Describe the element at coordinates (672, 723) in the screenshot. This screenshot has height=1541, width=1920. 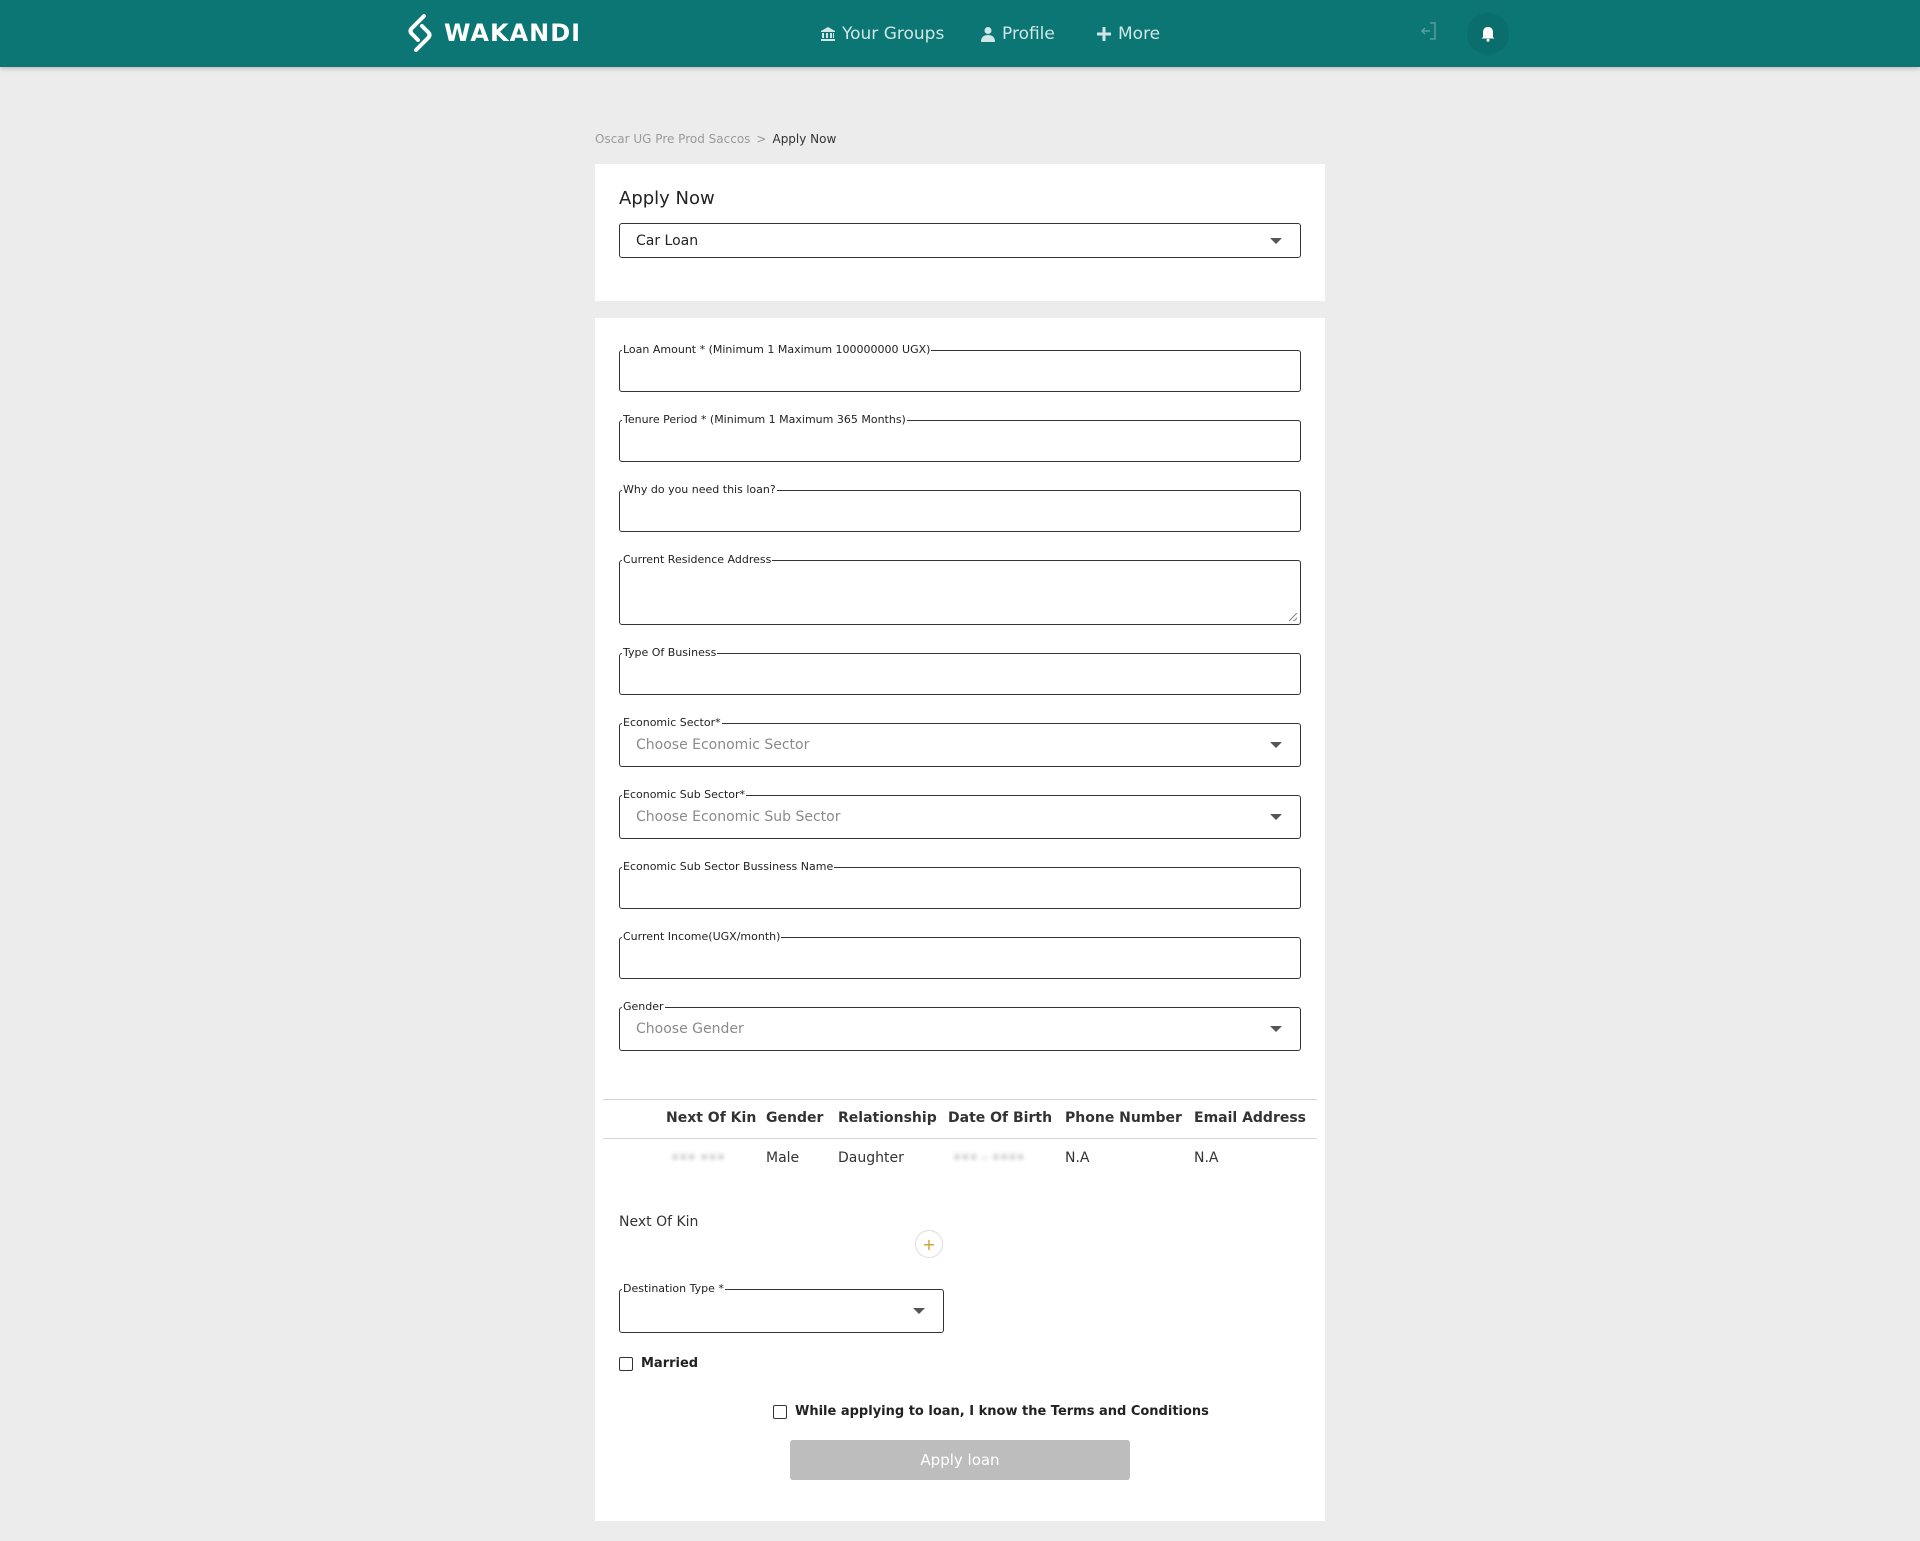
I see `field-label: Economic Sector*` at that location.